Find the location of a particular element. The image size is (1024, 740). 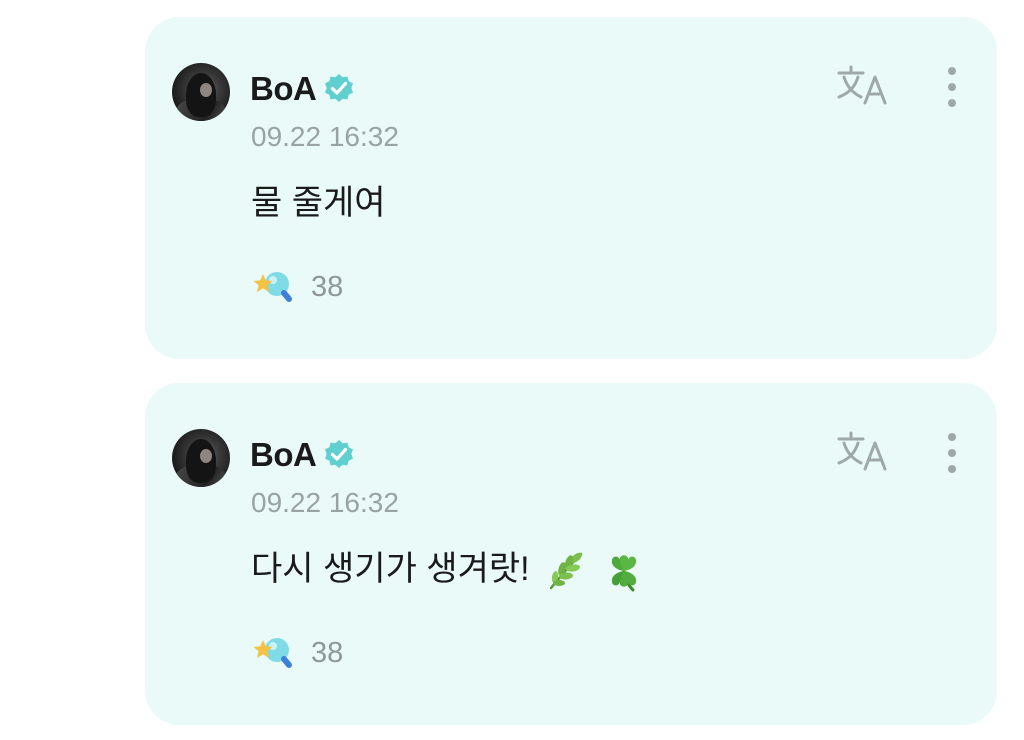

post-message-text: 다시 생기가 생겨랏! is located at coordinates (390, 569).